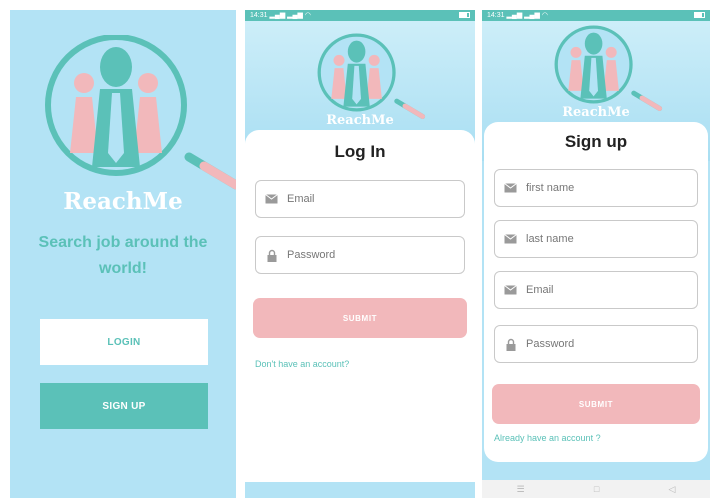  Describe the element at coordinates (596, 141) in the screenshot. I see `page-title: Sign up` at that location.